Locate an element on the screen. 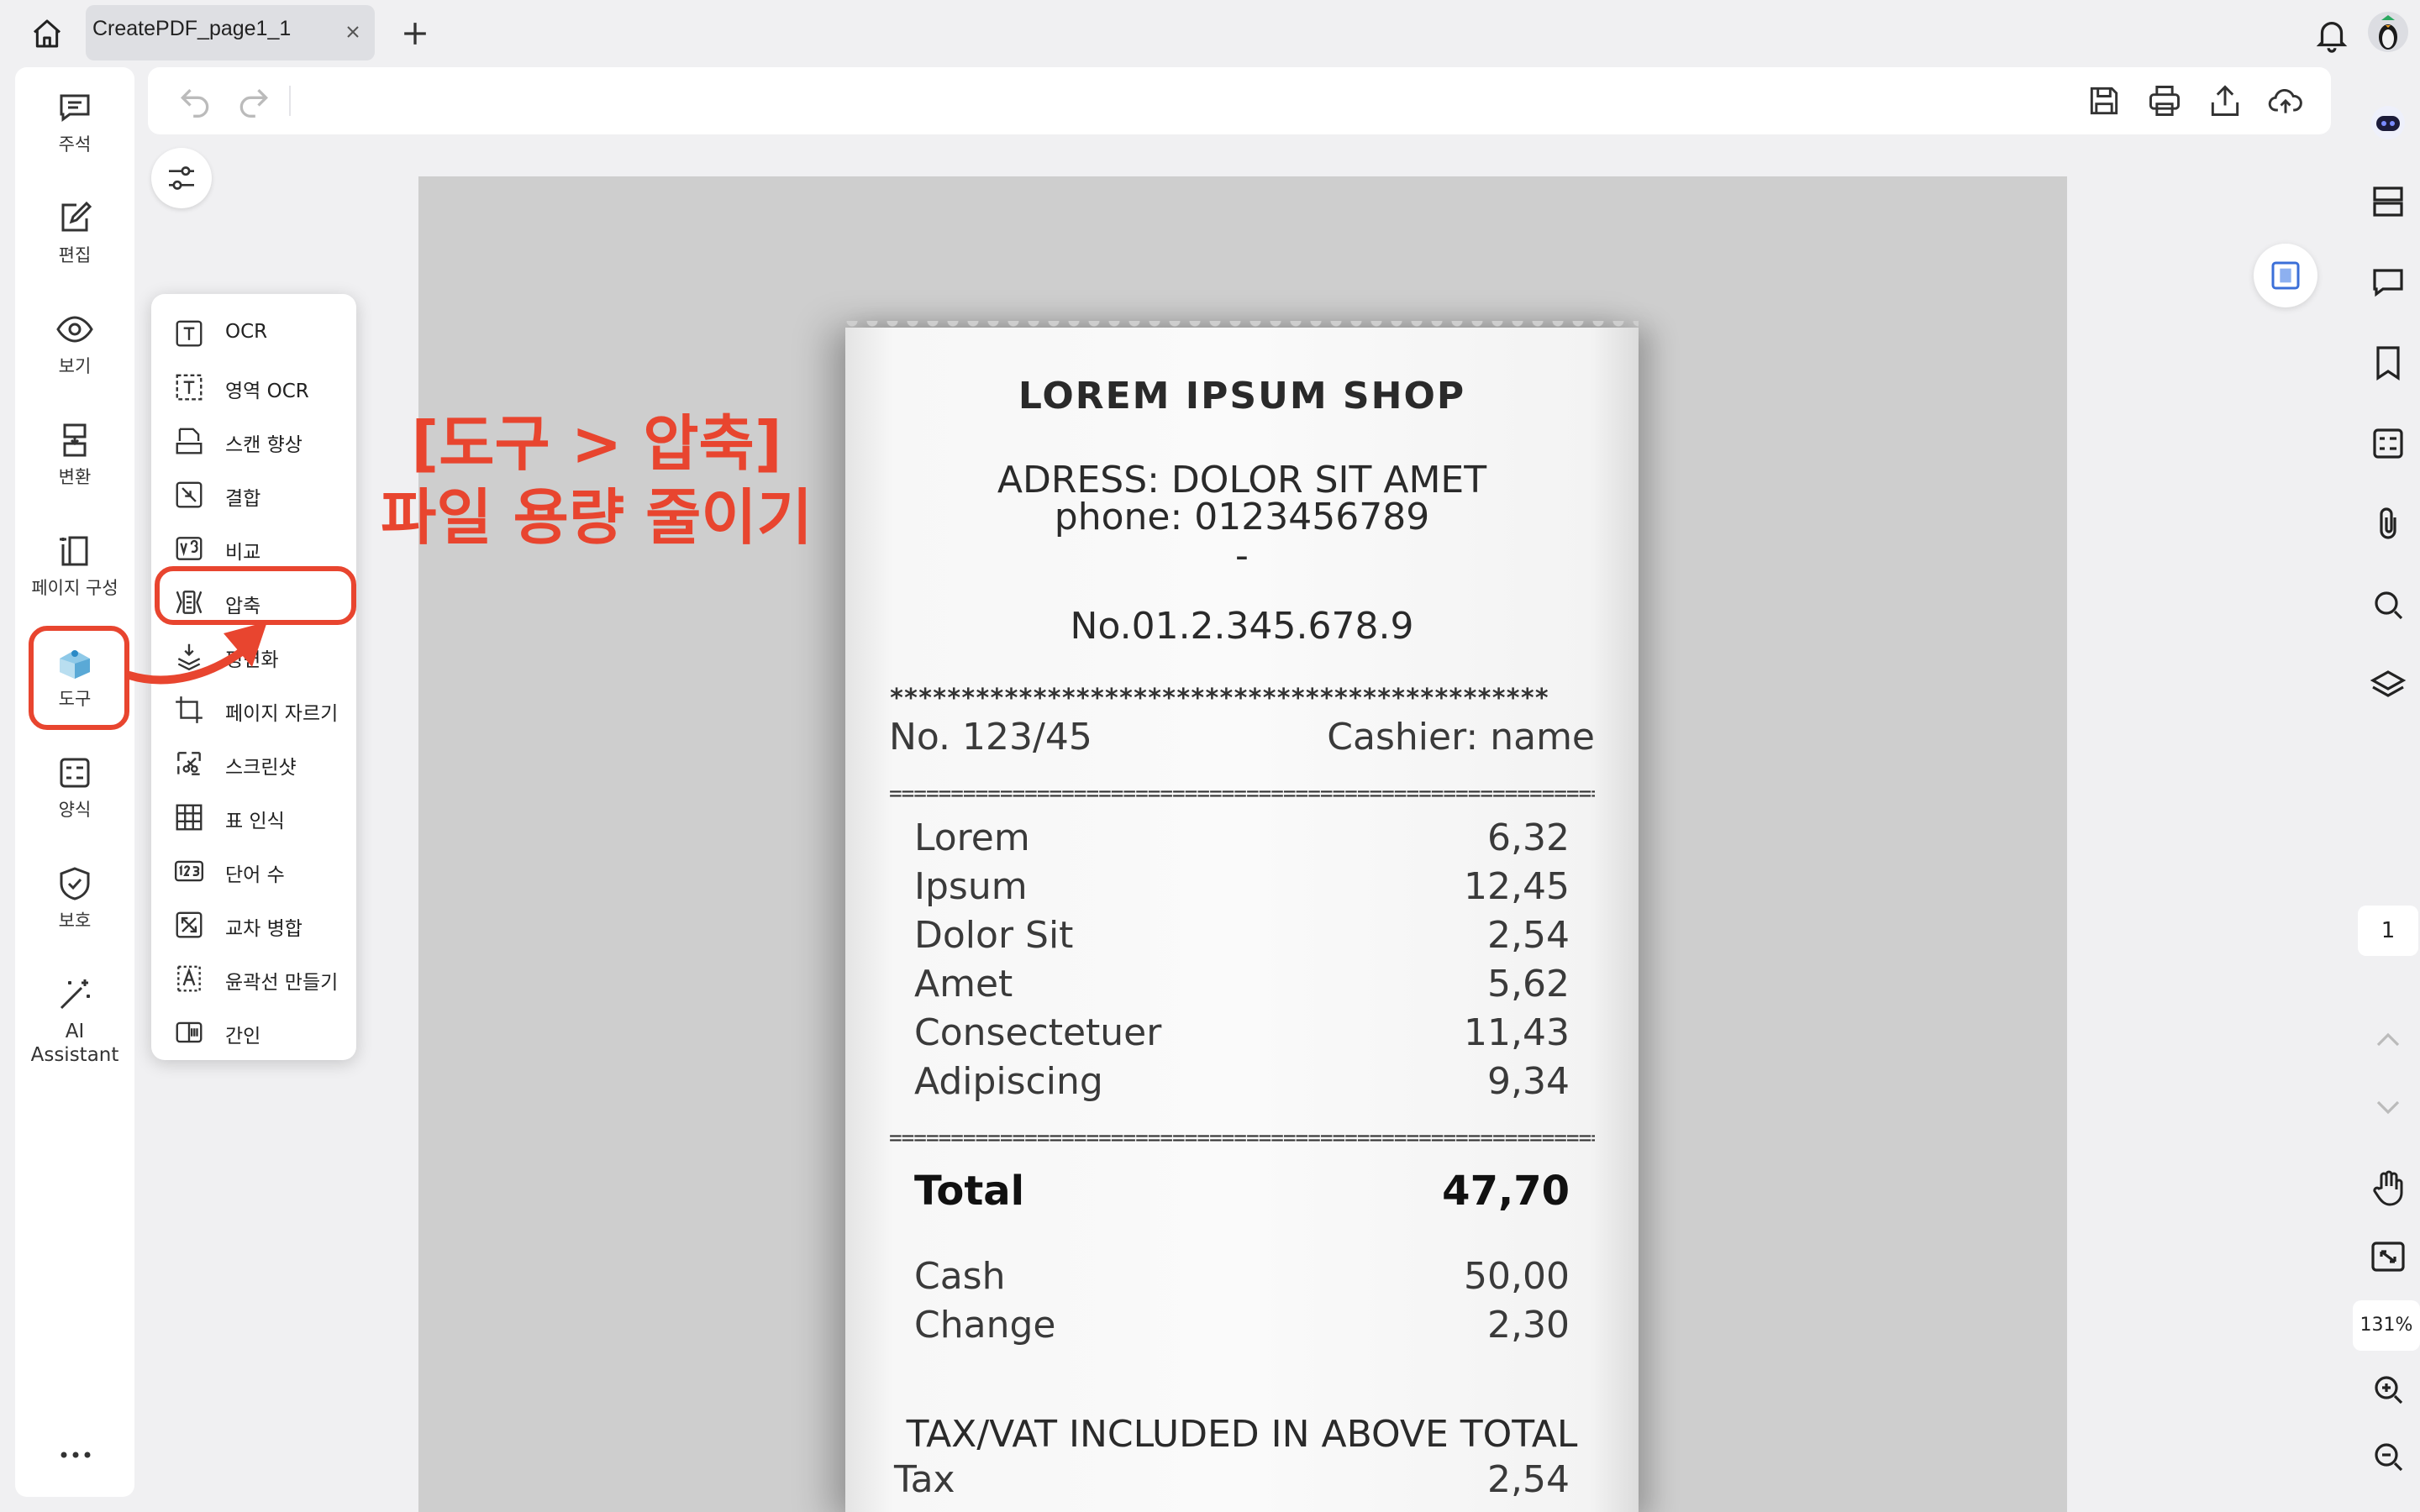 The height and width of the screenshot is (1512, 2420). print-icon is located at coordinates (2164, 100).